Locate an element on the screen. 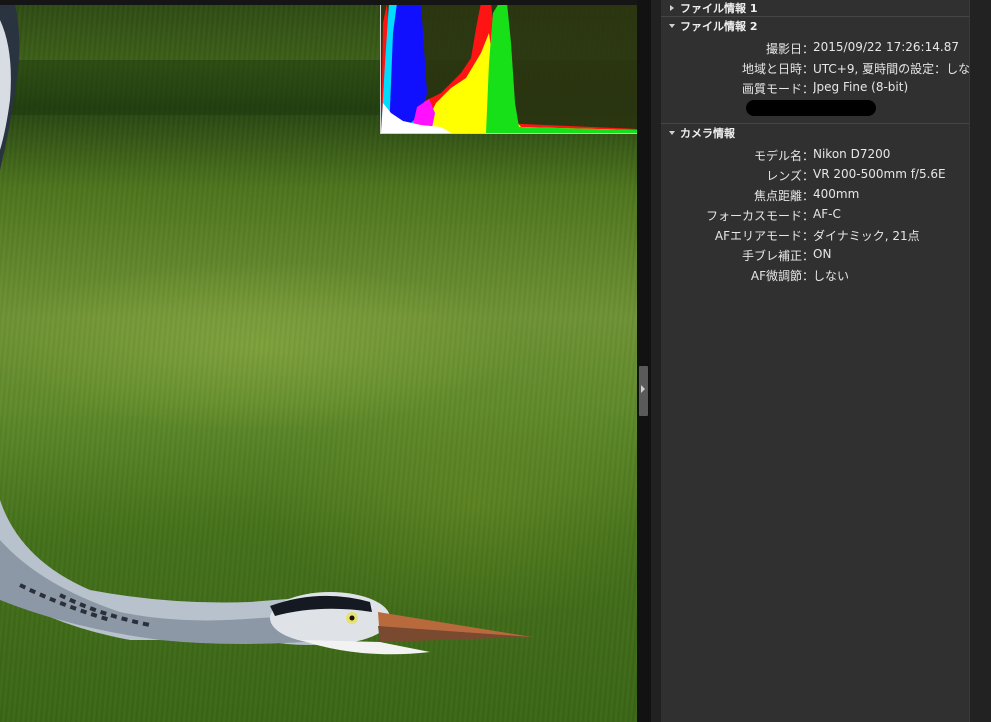  triangle-right-icon is located at coordinates (672, 8).